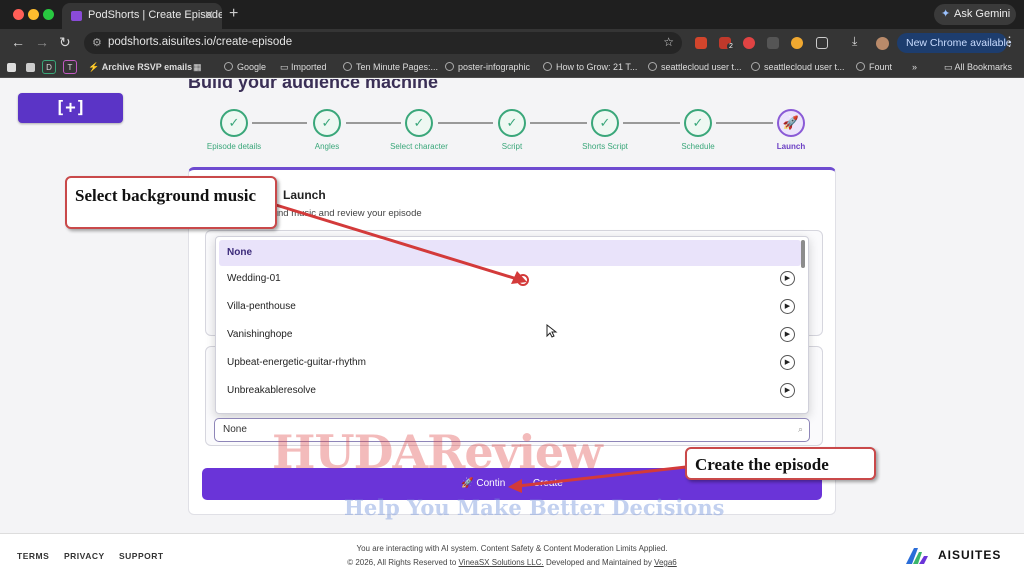 The image size is (1024, 577). I want to click on continue-label-end: Create, so click(547, 483).